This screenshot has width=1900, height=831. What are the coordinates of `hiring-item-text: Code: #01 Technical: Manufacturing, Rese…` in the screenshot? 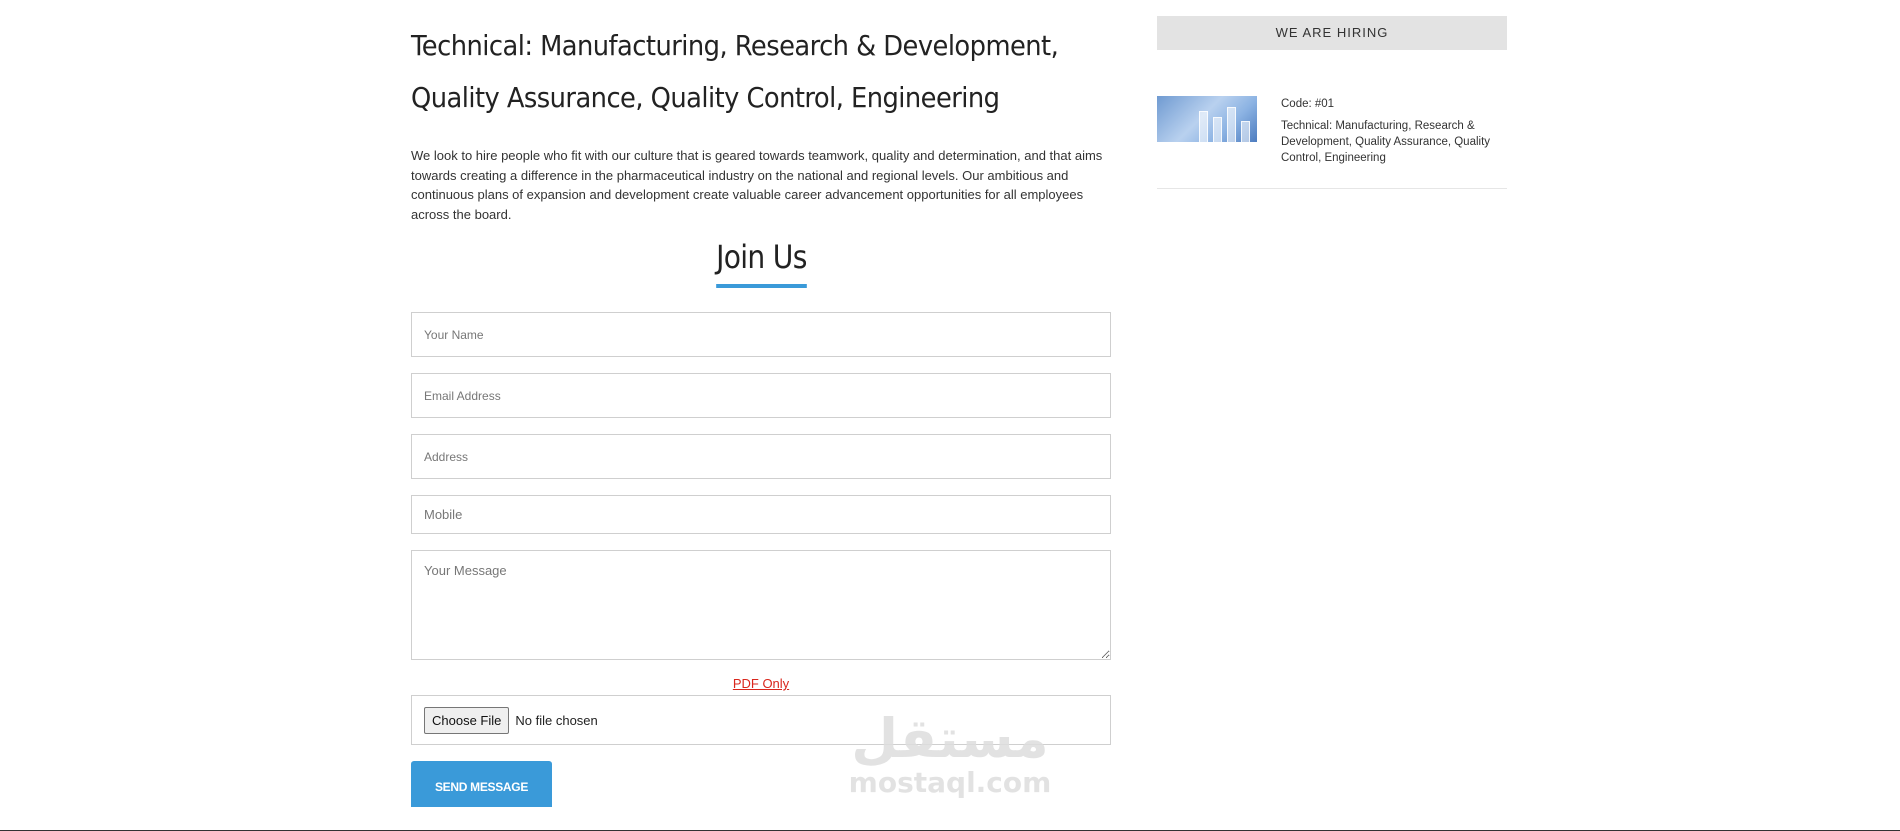 It's located at (1386, 131).